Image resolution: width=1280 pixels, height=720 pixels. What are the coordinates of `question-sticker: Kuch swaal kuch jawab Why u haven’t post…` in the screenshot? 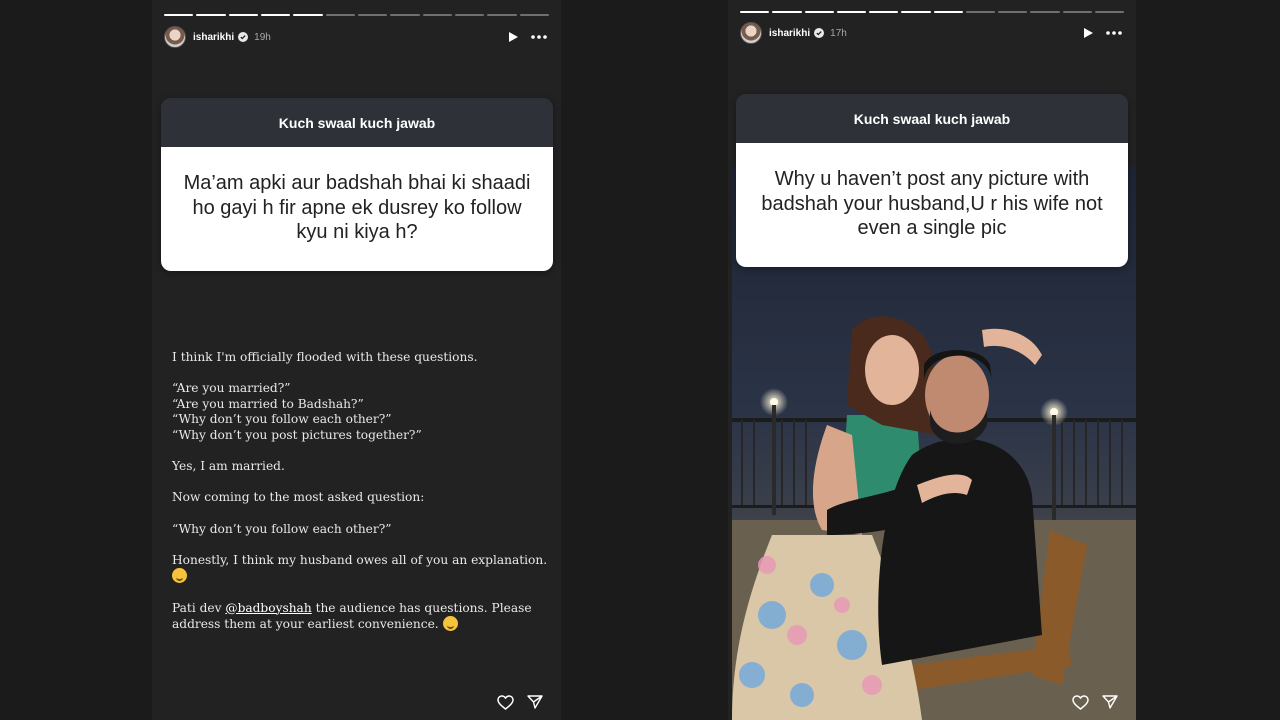 It's located at (932, 180).